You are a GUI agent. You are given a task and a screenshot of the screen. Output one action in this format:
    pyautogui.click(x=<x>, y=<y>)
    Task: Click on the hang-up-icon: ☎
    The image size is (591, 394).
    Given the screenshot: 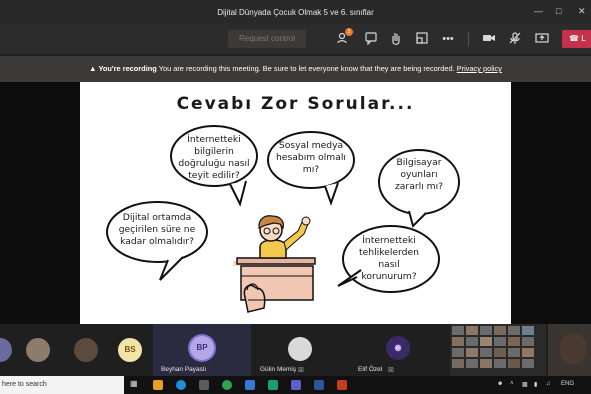 What is the action you would take?
    pyautogui.click(x=574, y=38)
    